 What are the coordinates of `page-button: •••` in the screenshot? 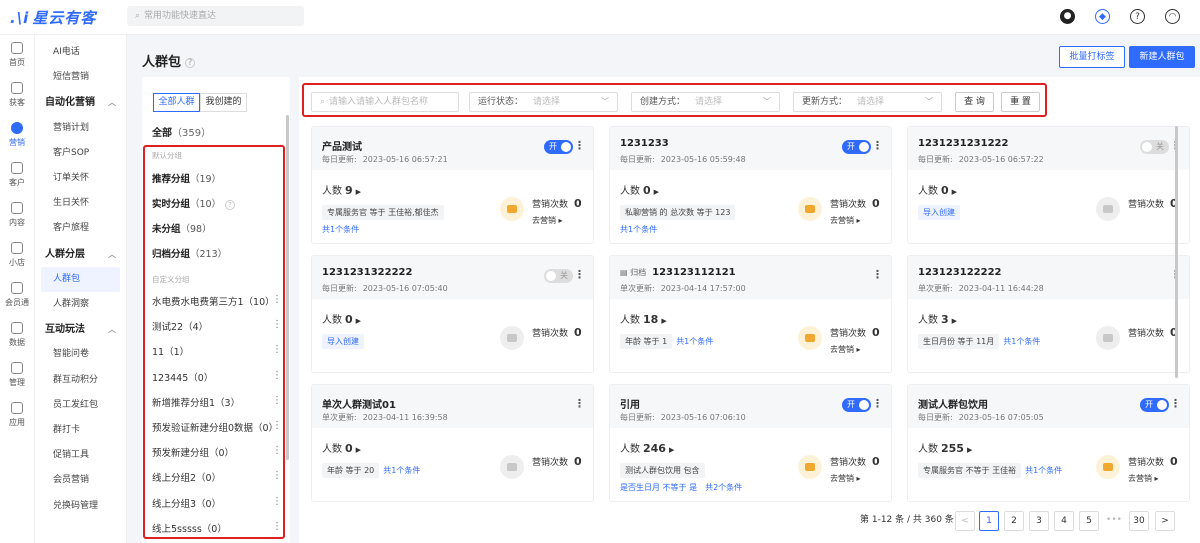 It's located at (1114, 521).